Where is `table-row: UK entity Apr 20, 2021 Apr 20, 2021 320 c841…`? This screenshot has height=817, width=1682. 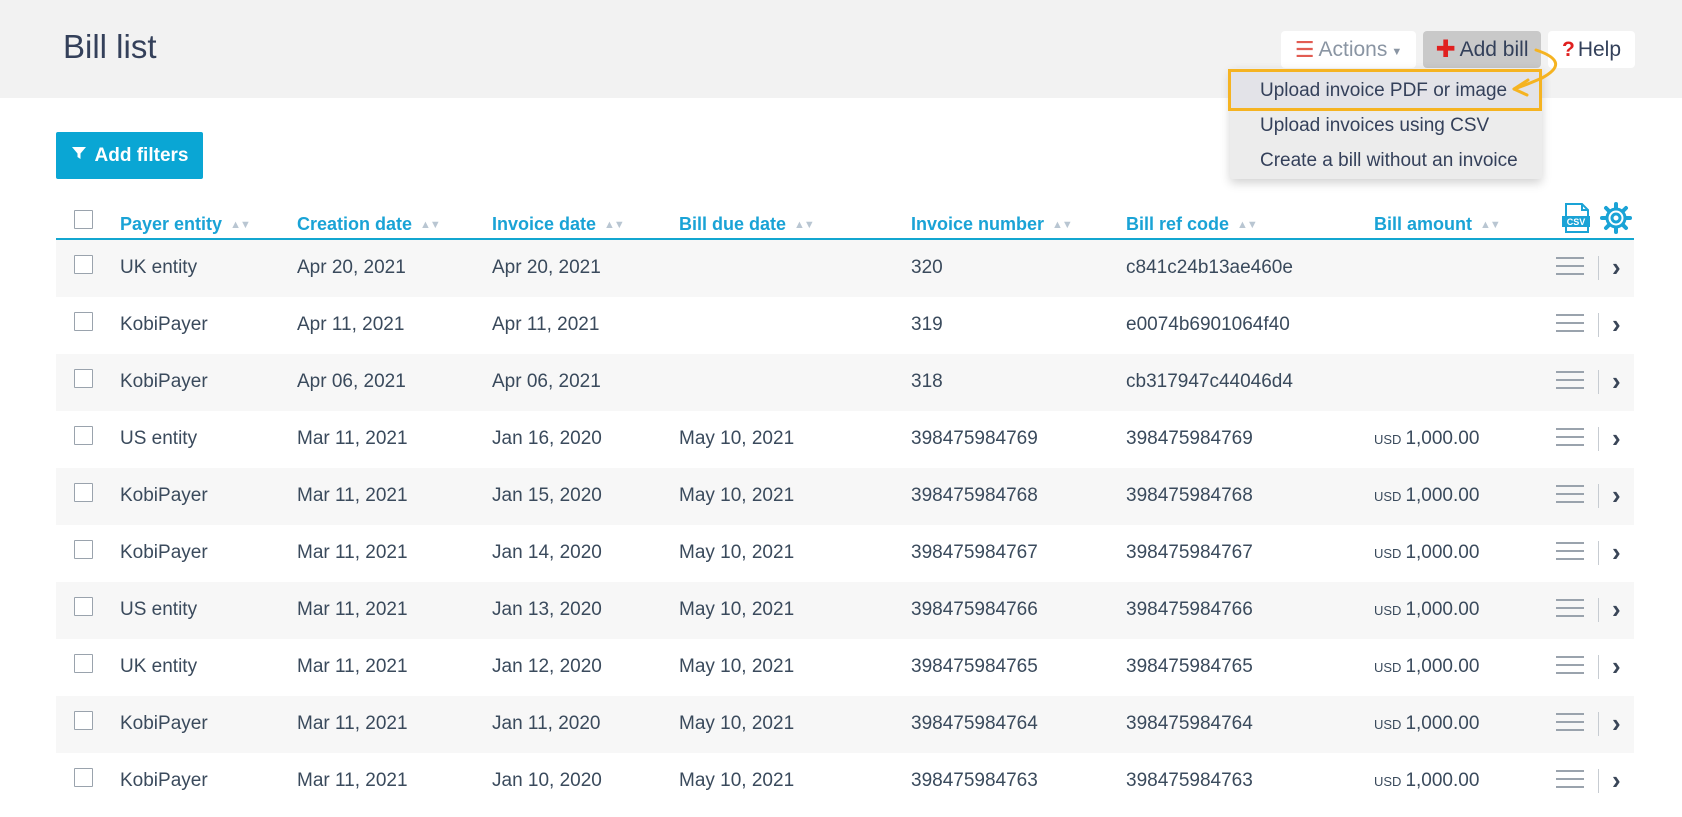 table-row: UK entity Apr 20, 2021 Apr 20, 2021 320 c841… is located at coordinates (845, 268).